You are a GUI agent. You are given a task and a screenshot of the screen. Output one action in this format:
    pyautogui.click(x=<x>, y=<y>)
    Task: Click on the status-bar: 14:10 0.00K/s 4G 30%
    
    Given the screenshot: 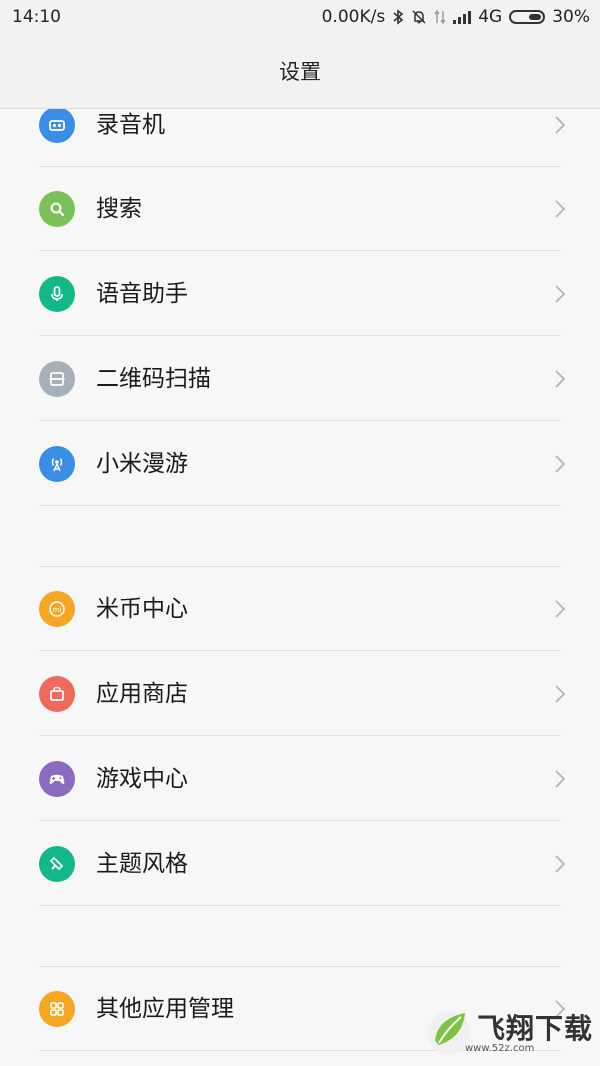 What is the action you would take?
    pyautogui.click(x=300, y=17)
    